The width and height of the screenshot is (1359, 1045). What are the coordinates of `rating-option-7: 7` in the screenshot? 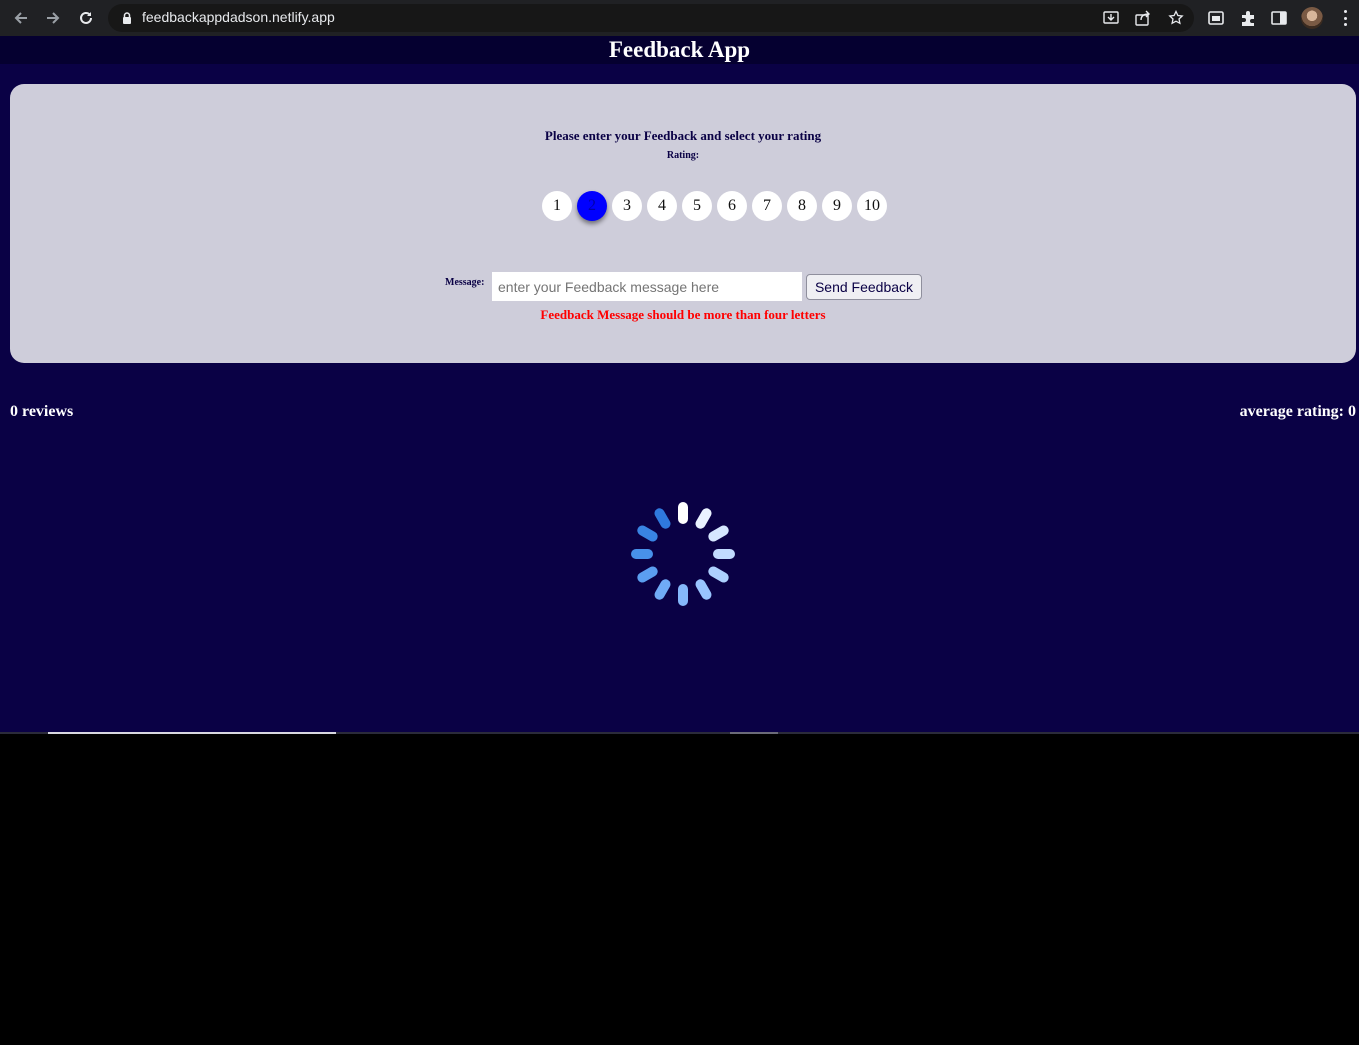 It's located at (767, 206).